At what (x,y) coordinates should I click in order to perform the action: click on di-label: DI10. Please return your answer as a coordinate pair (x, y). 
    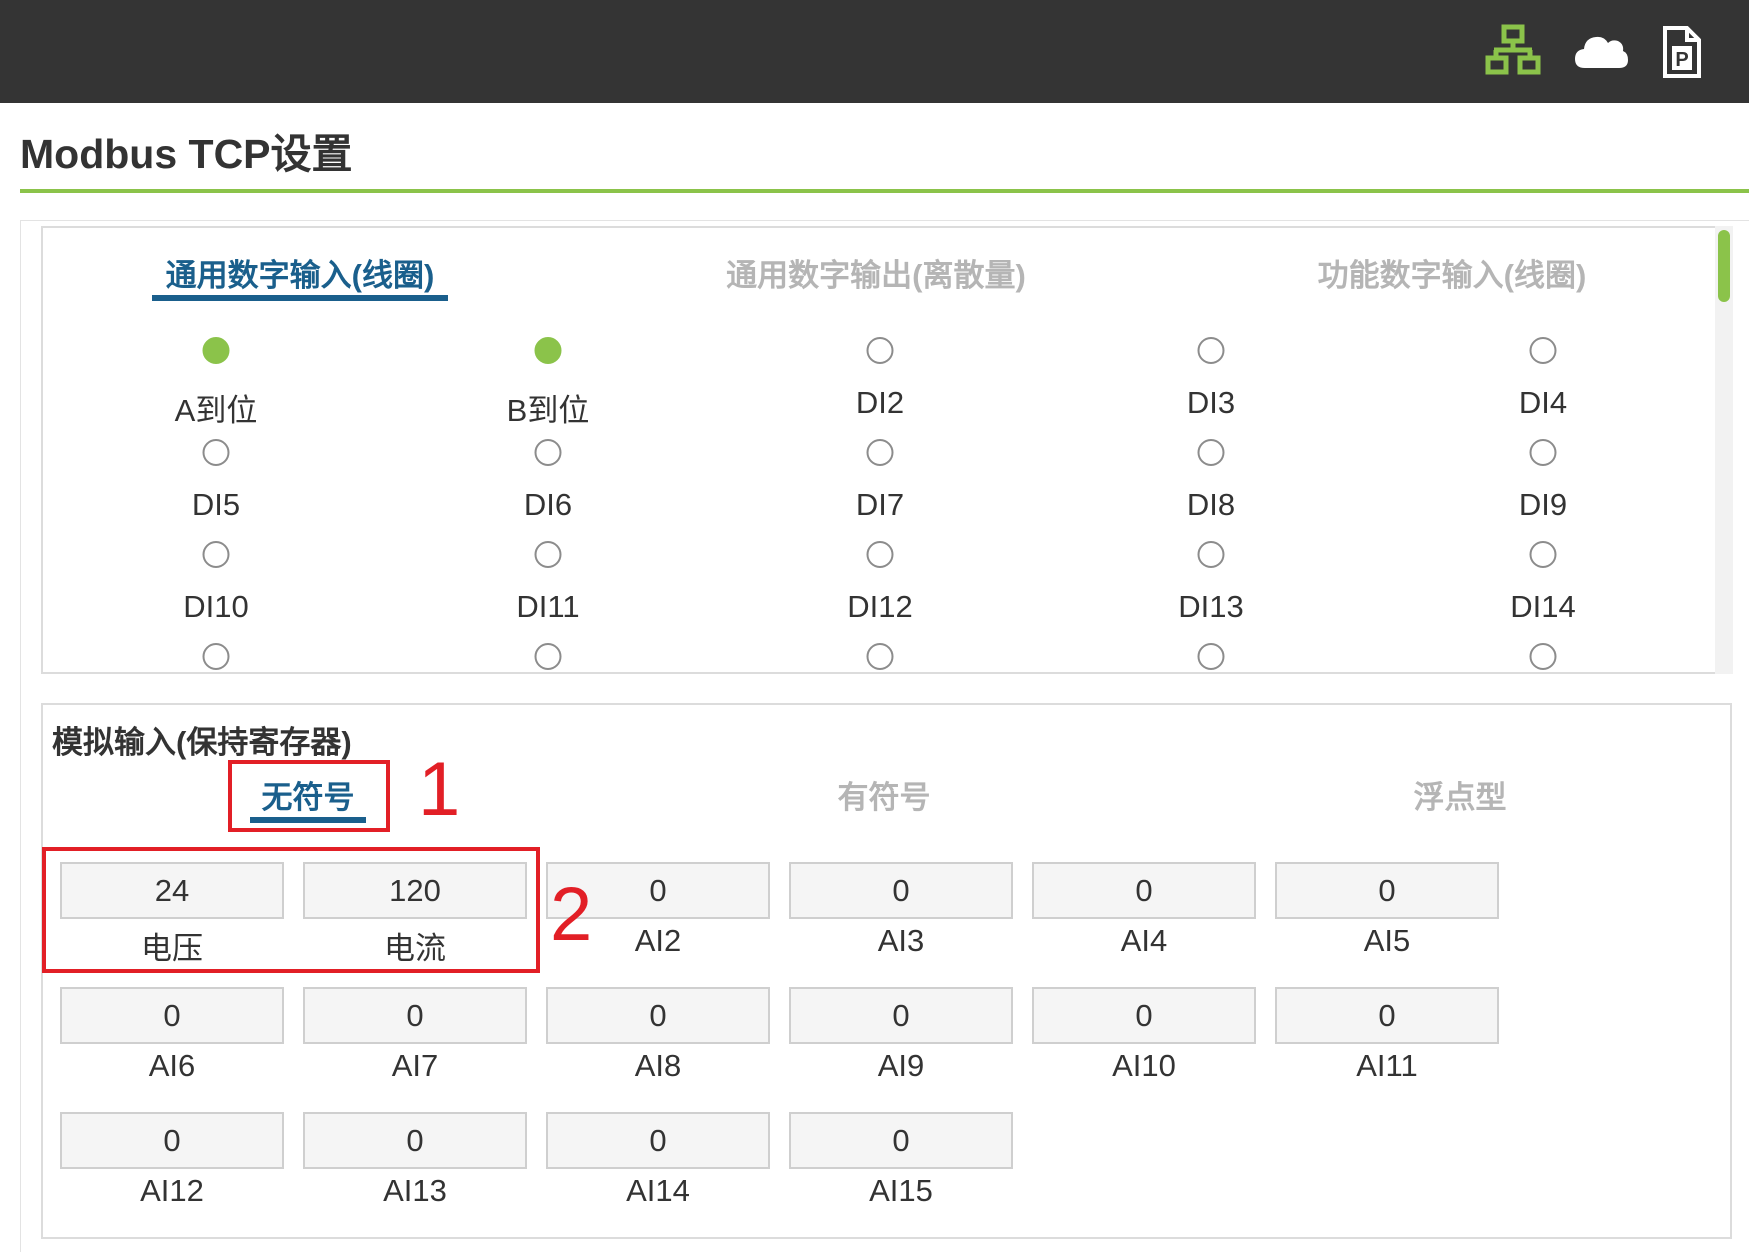
    Looking at the image, I should click on (216, 606).